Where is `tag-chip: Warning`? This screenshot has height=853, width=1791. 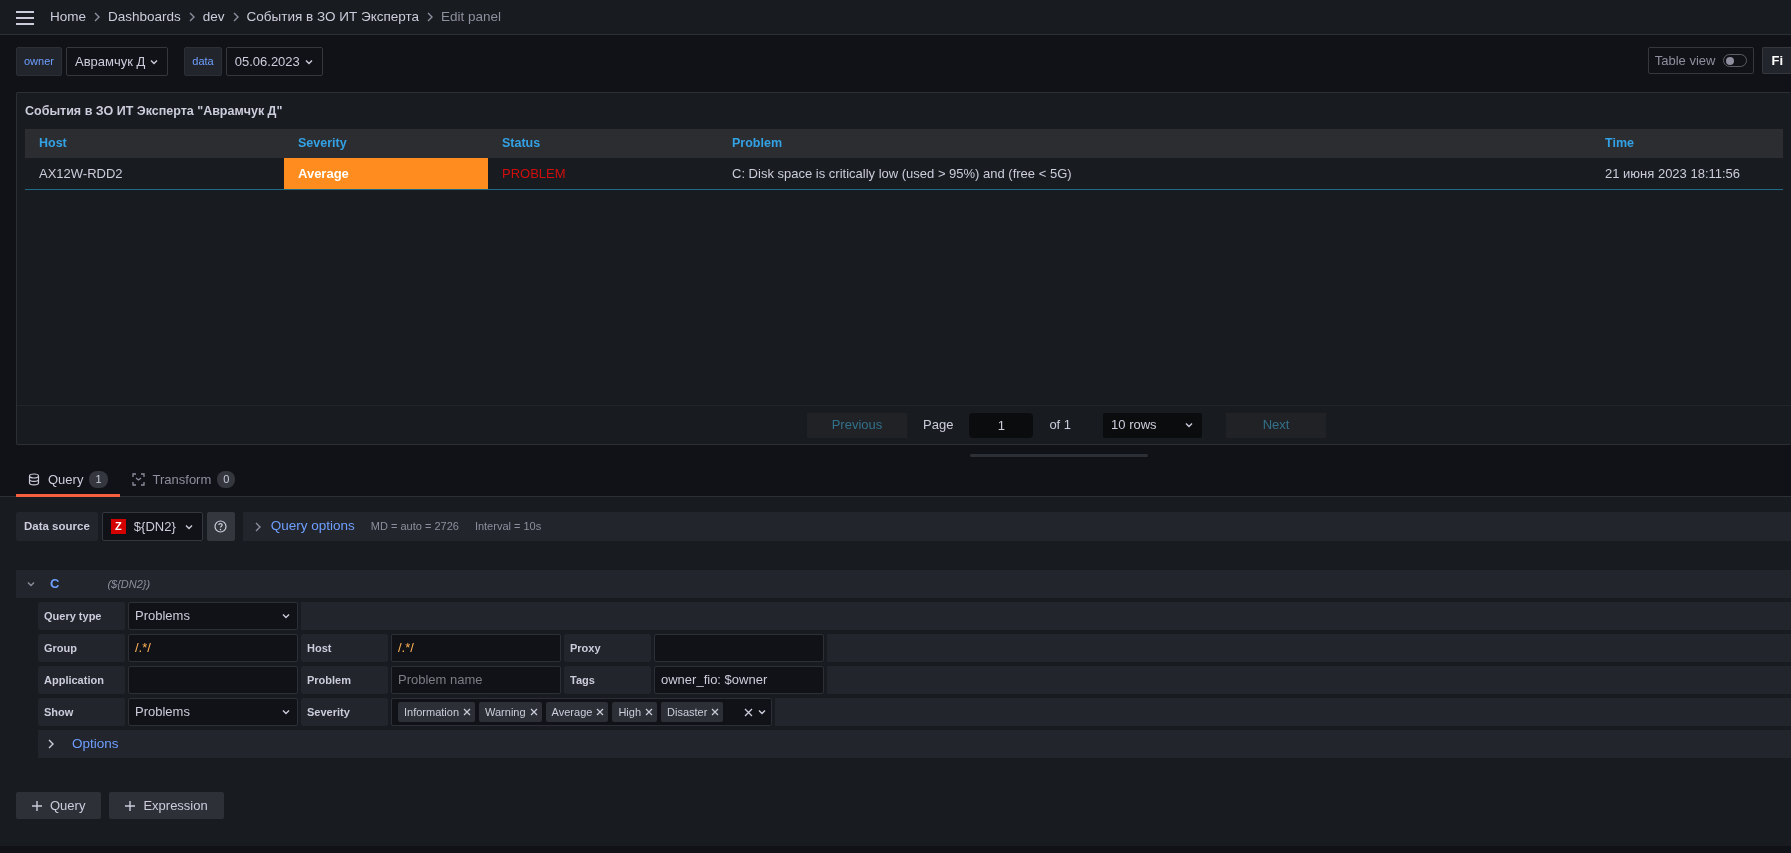 tag-chip: Warning is located at coordinates (510, 712).